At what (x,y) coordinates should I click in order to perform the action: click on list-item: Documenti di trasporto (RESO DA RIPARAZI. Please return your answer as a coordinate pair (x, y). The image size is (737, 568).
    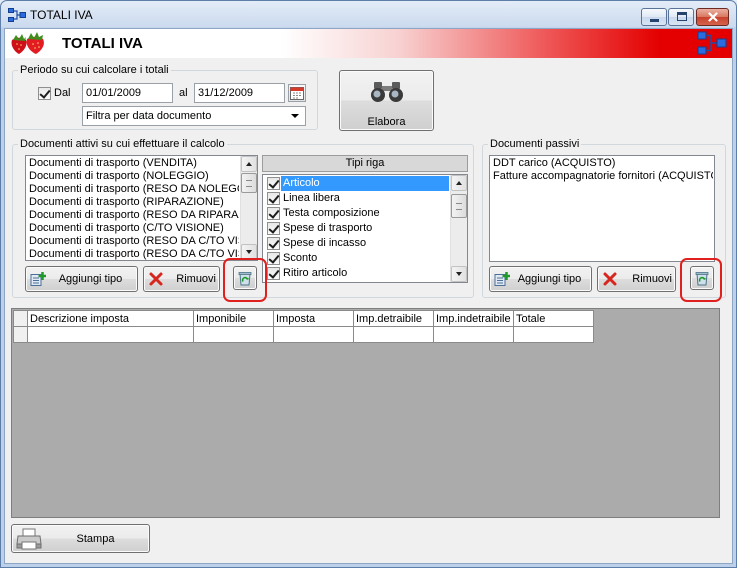
    Looking at the image, I should click on (133, 215).